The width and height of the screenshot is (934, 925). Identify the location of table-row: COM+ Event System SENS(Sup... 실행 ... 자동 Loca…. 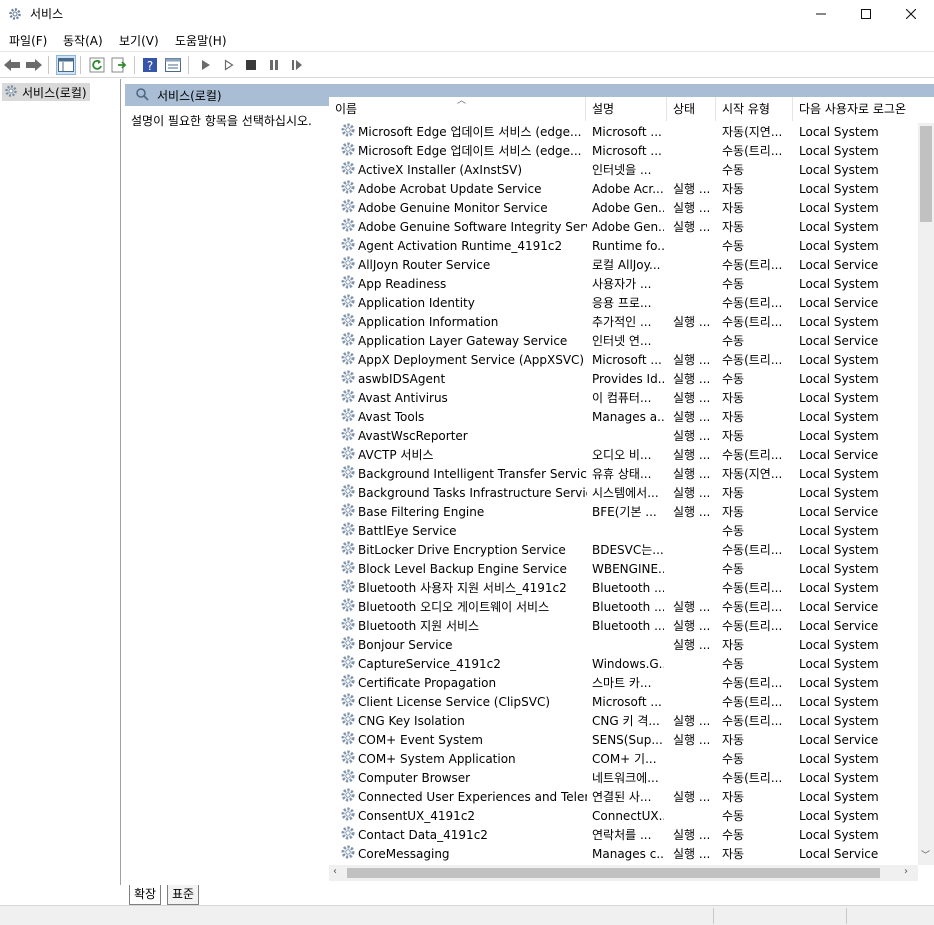
(623, 740).